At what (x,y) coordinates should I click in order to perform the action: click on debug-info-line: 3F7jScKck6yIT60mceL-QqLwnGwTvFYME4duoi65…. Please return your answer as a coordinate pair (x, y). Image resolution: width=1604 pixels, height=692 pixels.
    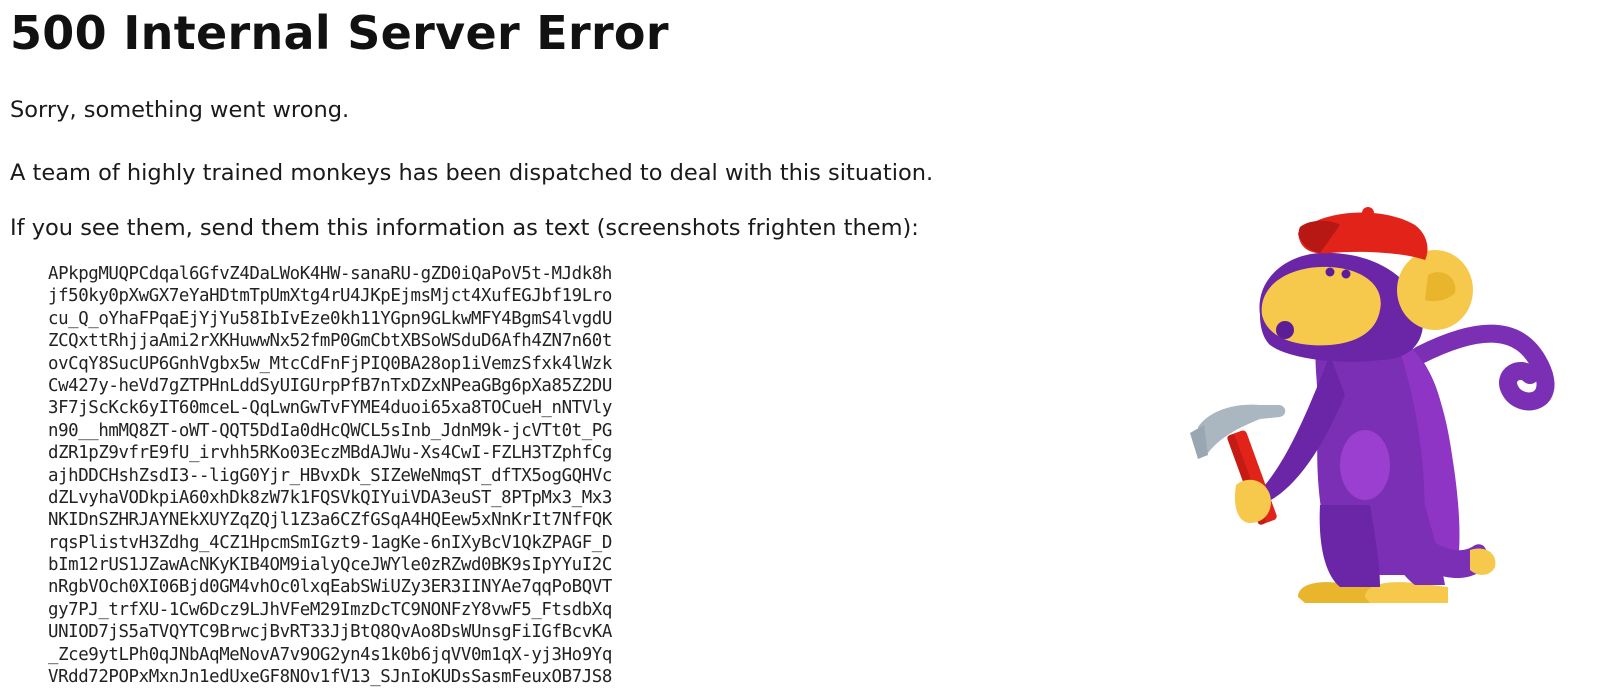
    Looking at the image, I should click on (330, 408).